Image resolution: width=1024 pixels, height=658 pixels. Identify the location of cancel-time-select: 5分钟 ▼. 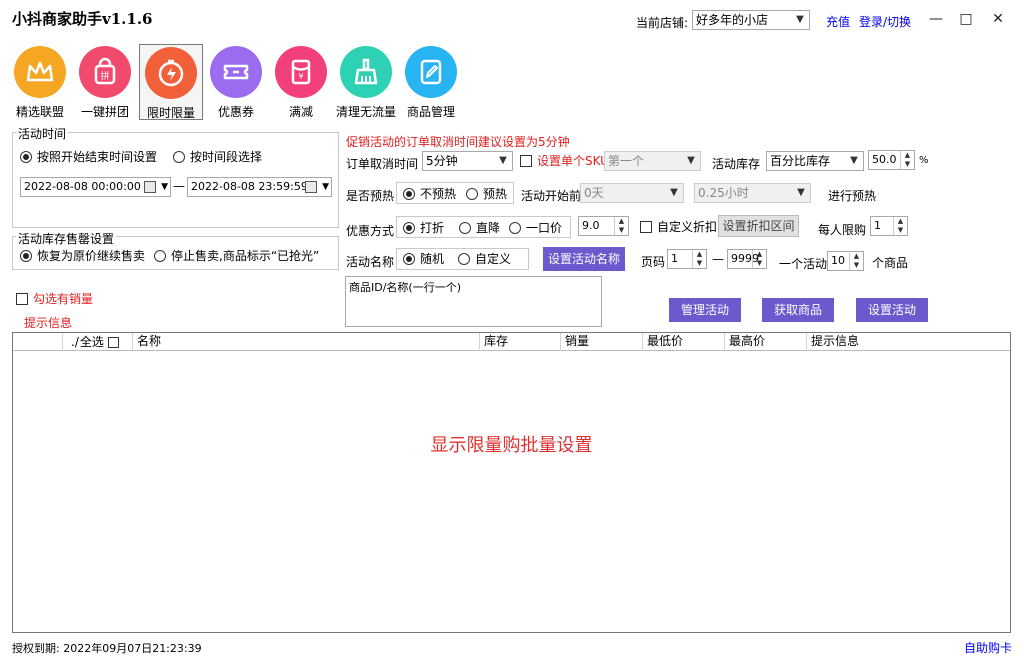
(467, 161).